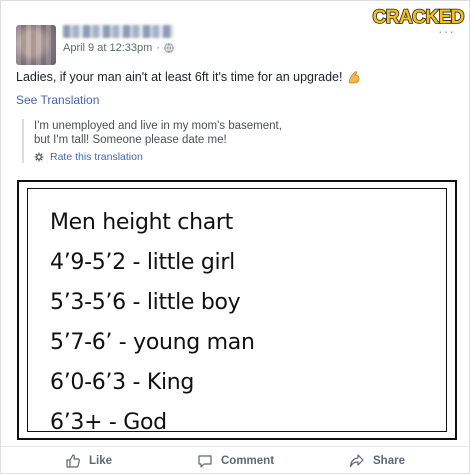  I want to click on rate-translation: Rate this translation, so click(178, 157).